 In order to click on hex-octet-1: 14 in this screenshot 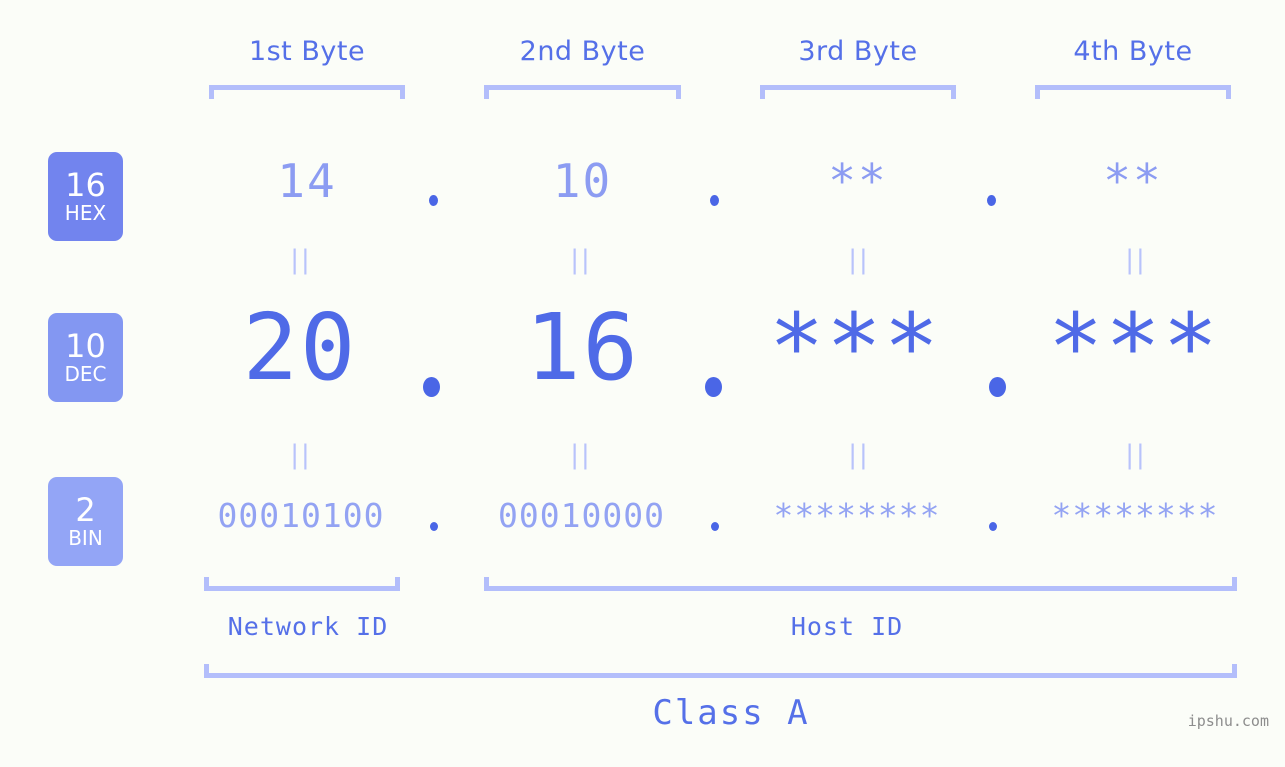, I will do `click(307, 181)`.